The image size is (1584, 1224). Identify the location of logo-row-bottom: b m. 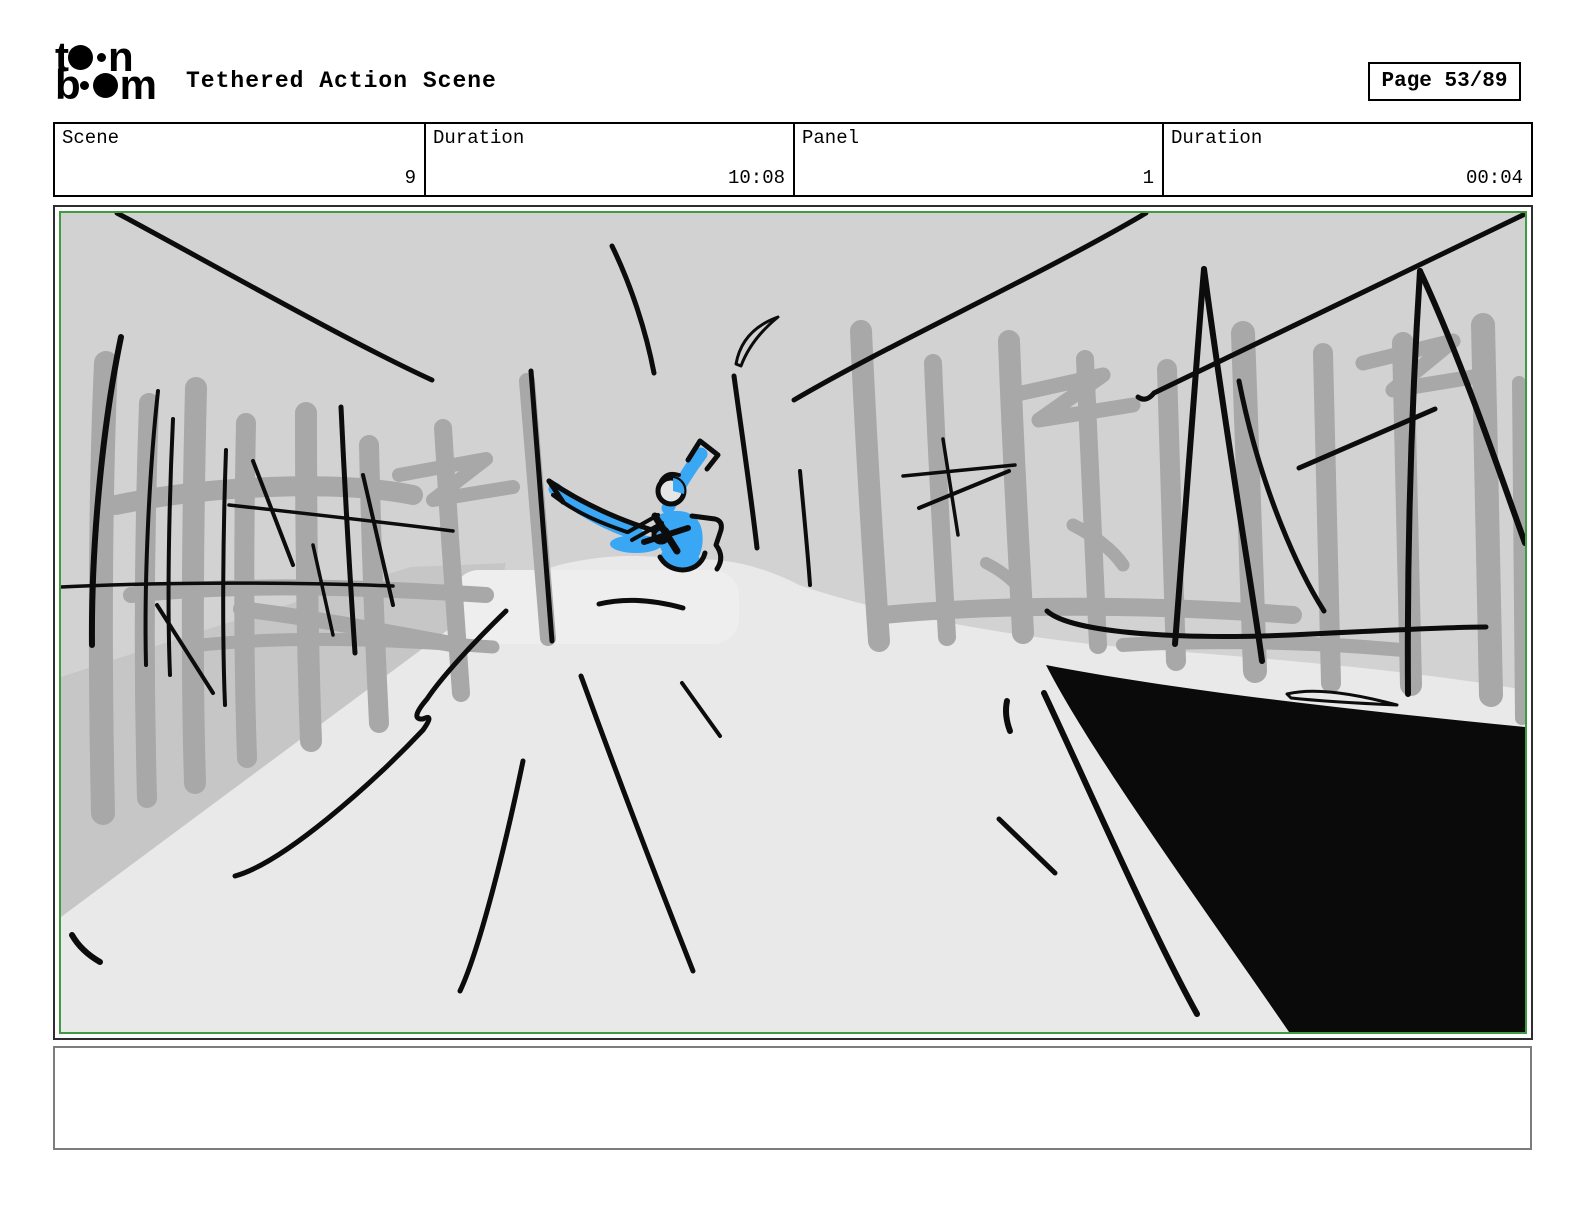
(120, 84).